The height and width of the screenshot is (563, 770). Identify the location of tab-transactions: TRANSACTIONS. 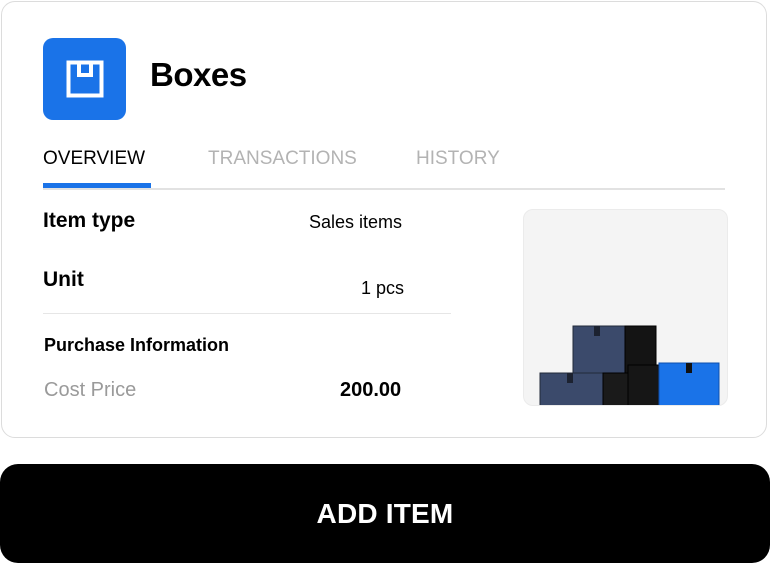
(282, 159).